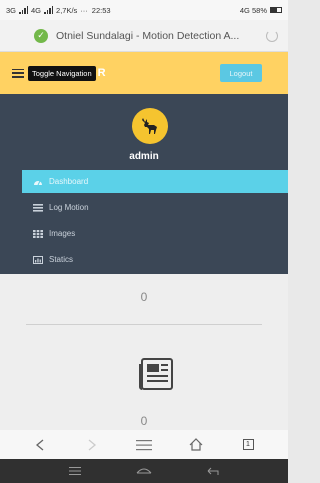  What do you see at coordinates (272, 35) in the screenshot?
I see `reload-icon` at bounding box center [272, 35].